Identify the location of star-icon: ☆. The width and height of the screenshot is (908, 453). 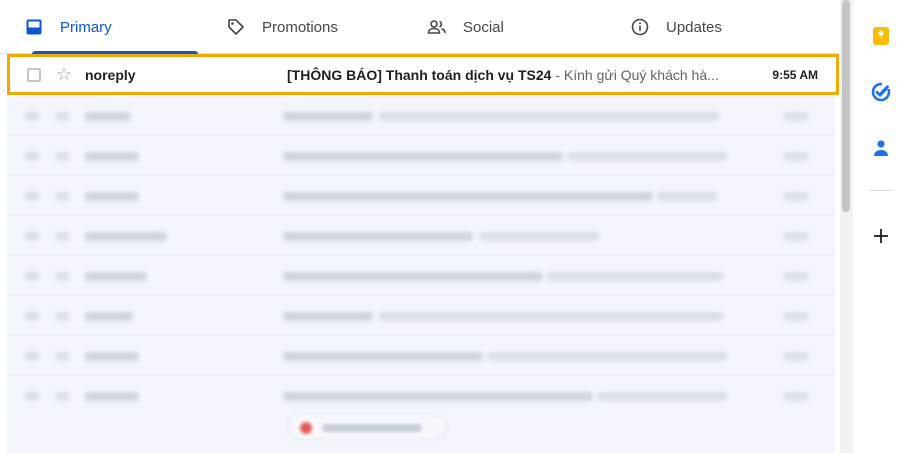
(64, 74).